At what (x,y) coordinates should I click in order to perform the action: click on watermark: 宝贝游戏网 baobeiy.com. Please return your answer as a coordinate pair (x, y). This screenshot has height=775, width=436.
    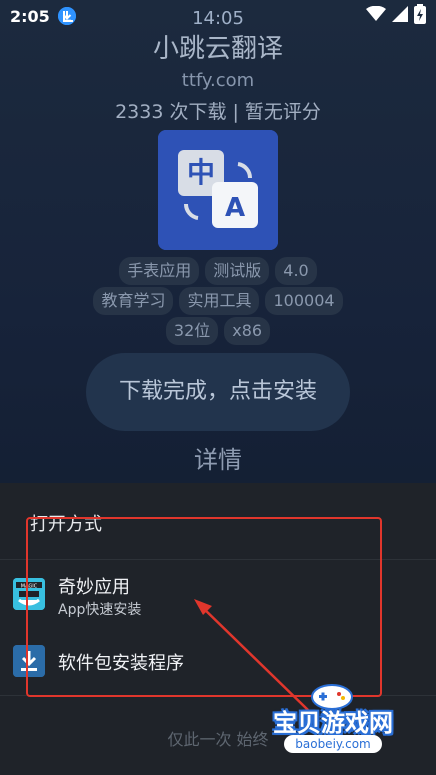
    Looking at the image, I should click on (333, 723).